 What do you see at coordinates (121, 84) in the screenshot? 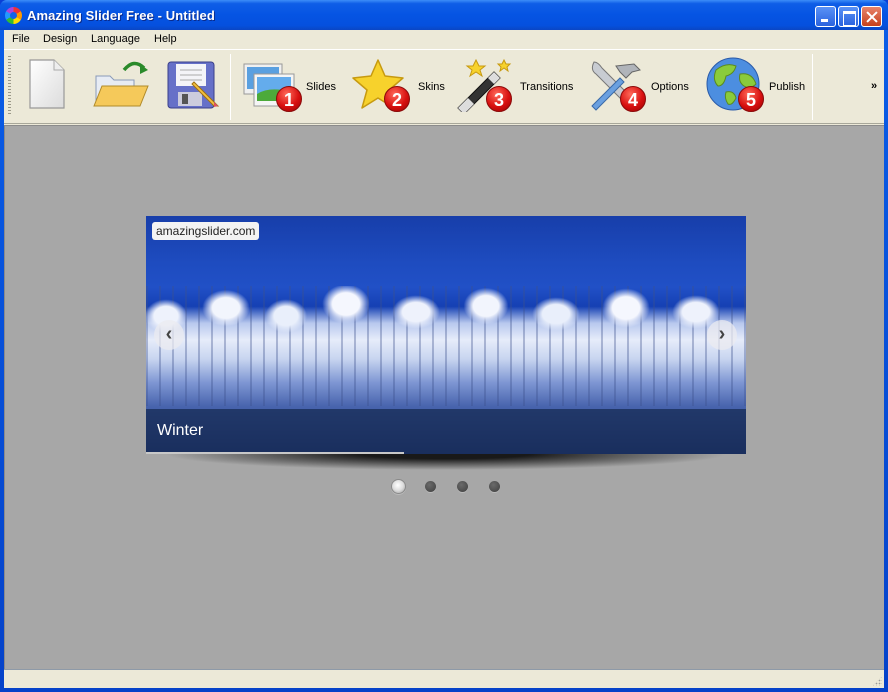
I see `open-folder-icon` at bounding box center [121, 84].